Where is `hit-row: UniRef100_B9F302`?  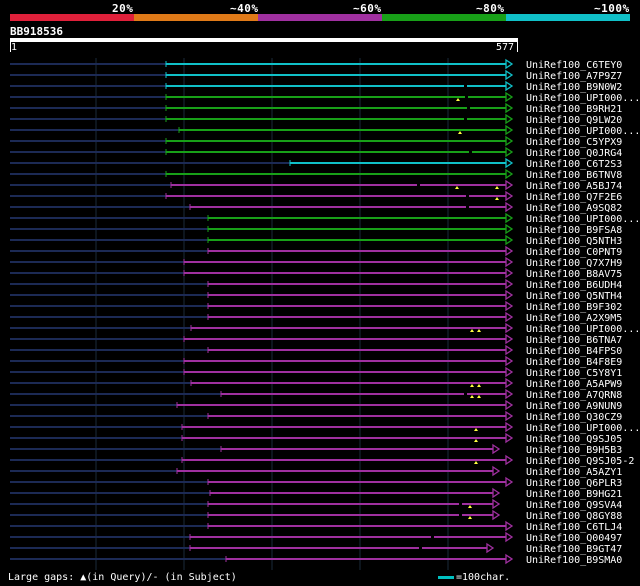 hit-row: UniRef100_B9F302 is located at coordinates (316, 306).